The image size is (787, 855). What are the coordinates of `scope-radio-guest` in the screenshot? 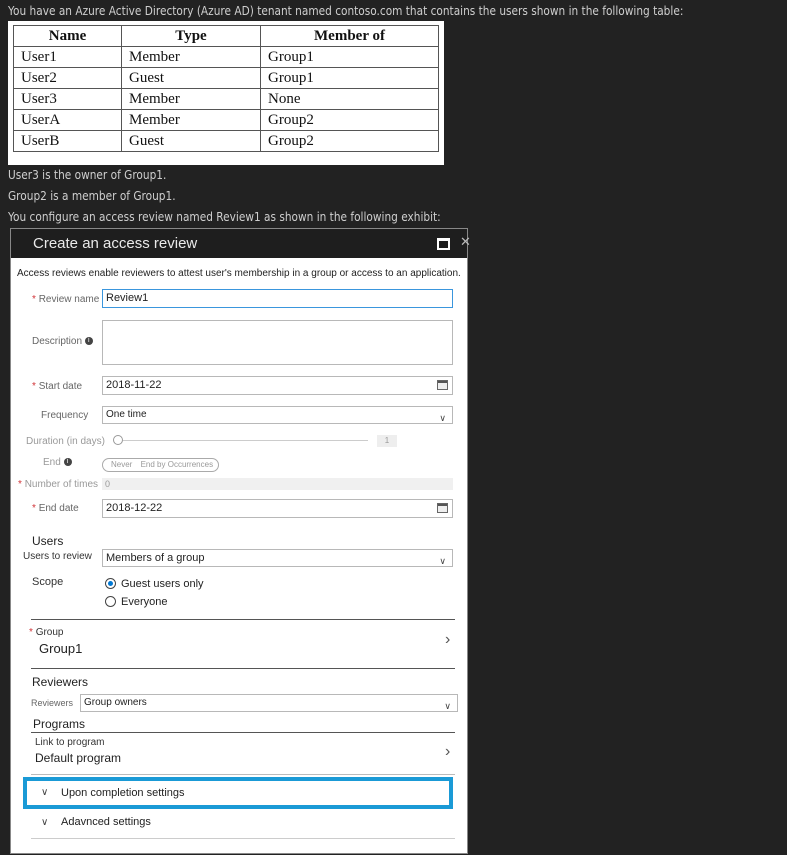 It's located at (110, 583).